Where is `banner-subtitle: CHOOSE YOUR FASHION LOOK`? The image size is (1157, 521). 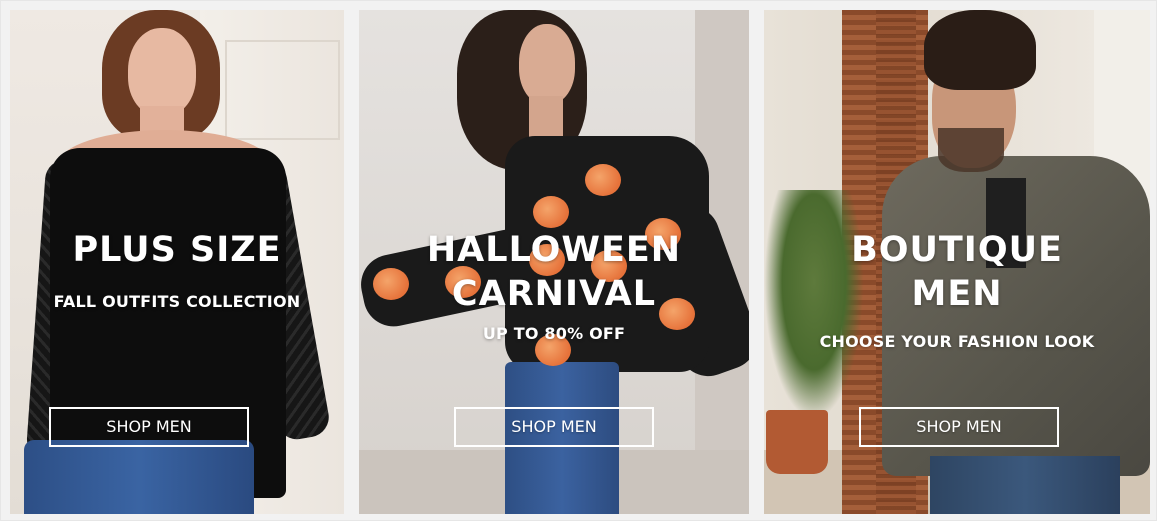 banner-subtitle: CHOOSE YOUR FASHION LOOK is located at coordinates (957, 341).